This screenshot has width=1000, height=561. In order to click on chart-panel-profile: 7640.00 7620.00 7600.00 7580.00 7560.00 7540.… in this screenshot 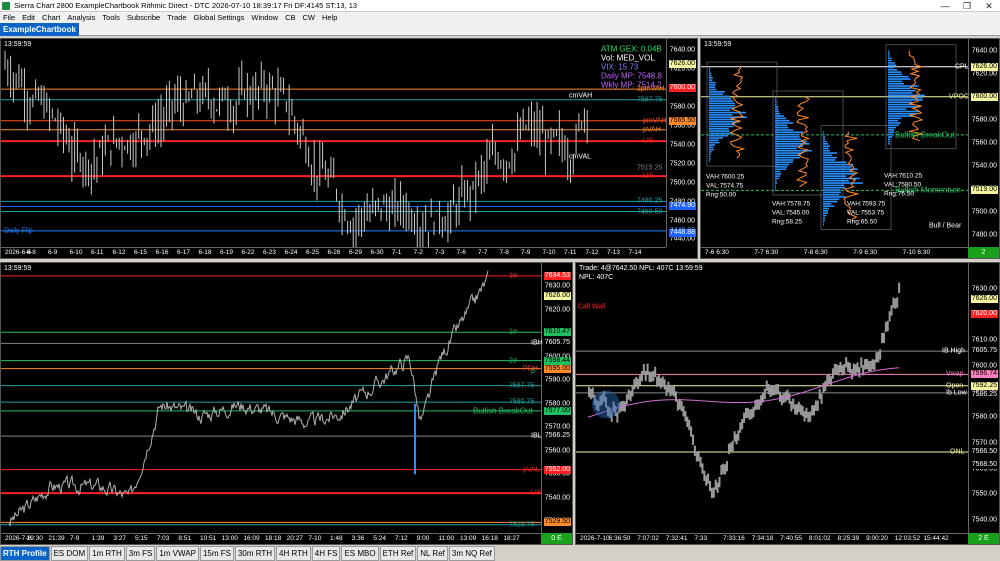, I will do `click(850, 148)`.